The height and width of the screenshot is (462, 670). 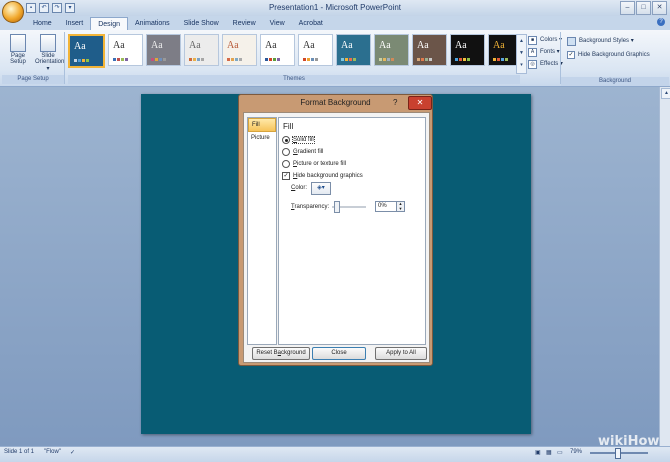 I want to click on theme-fonts-button: A Fonts ▾, so click(x=545, y=52).